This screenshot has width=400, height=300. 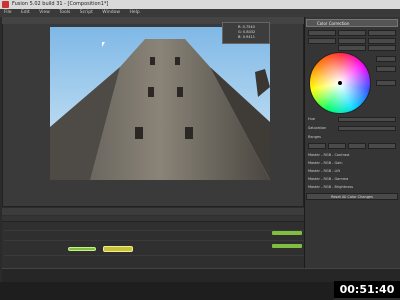 I want to click on color-wheel-handle, so click(x=340, y=83).